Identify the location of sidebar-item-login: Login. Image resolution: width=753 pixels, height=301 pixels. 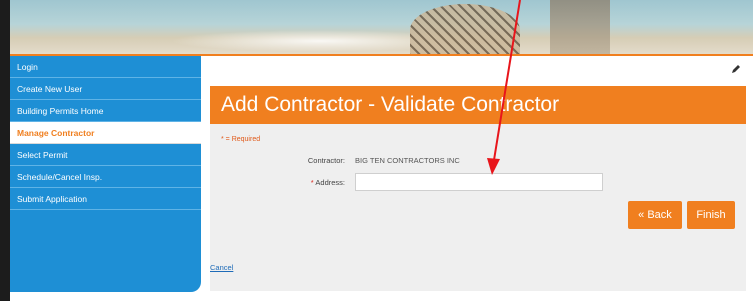
(105, 67).